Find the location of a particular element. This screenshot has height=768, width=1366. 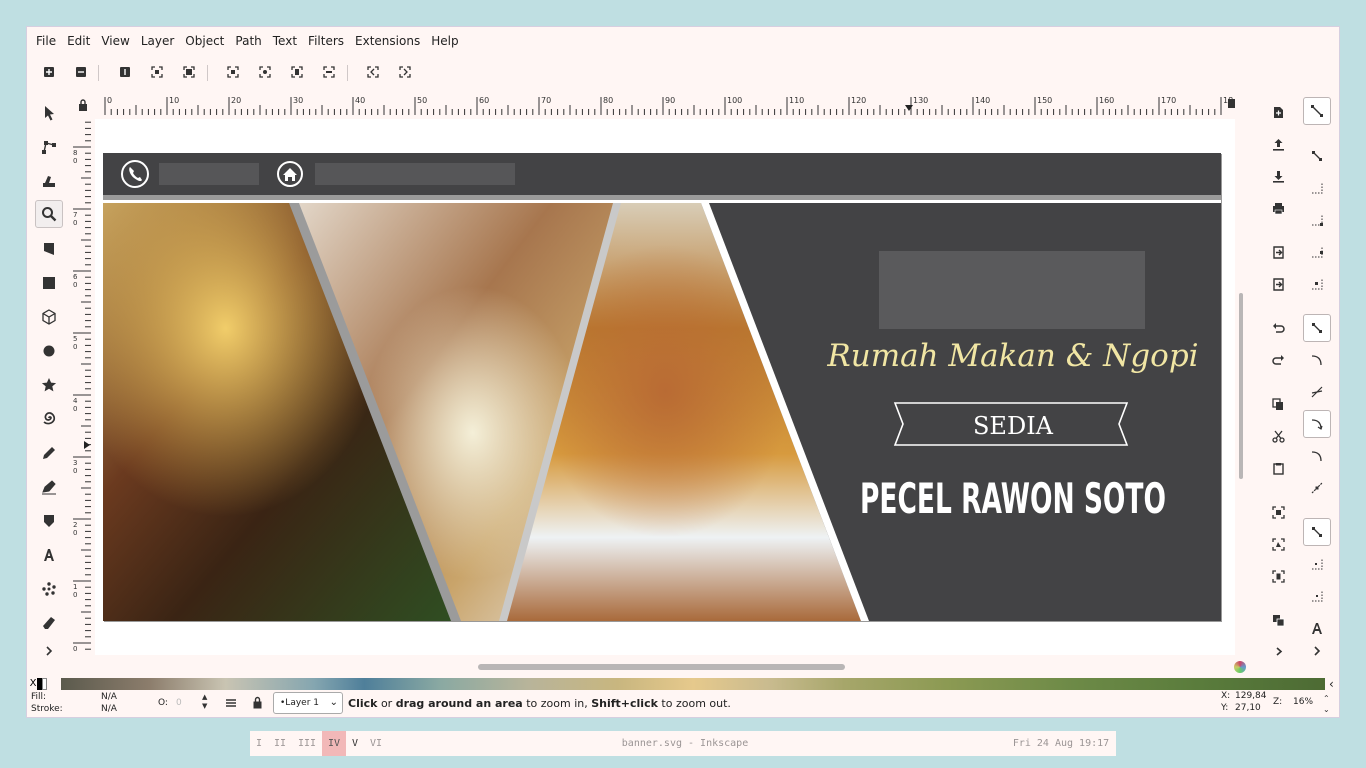

workspace-4: IV is located at coordinates (334, 743).